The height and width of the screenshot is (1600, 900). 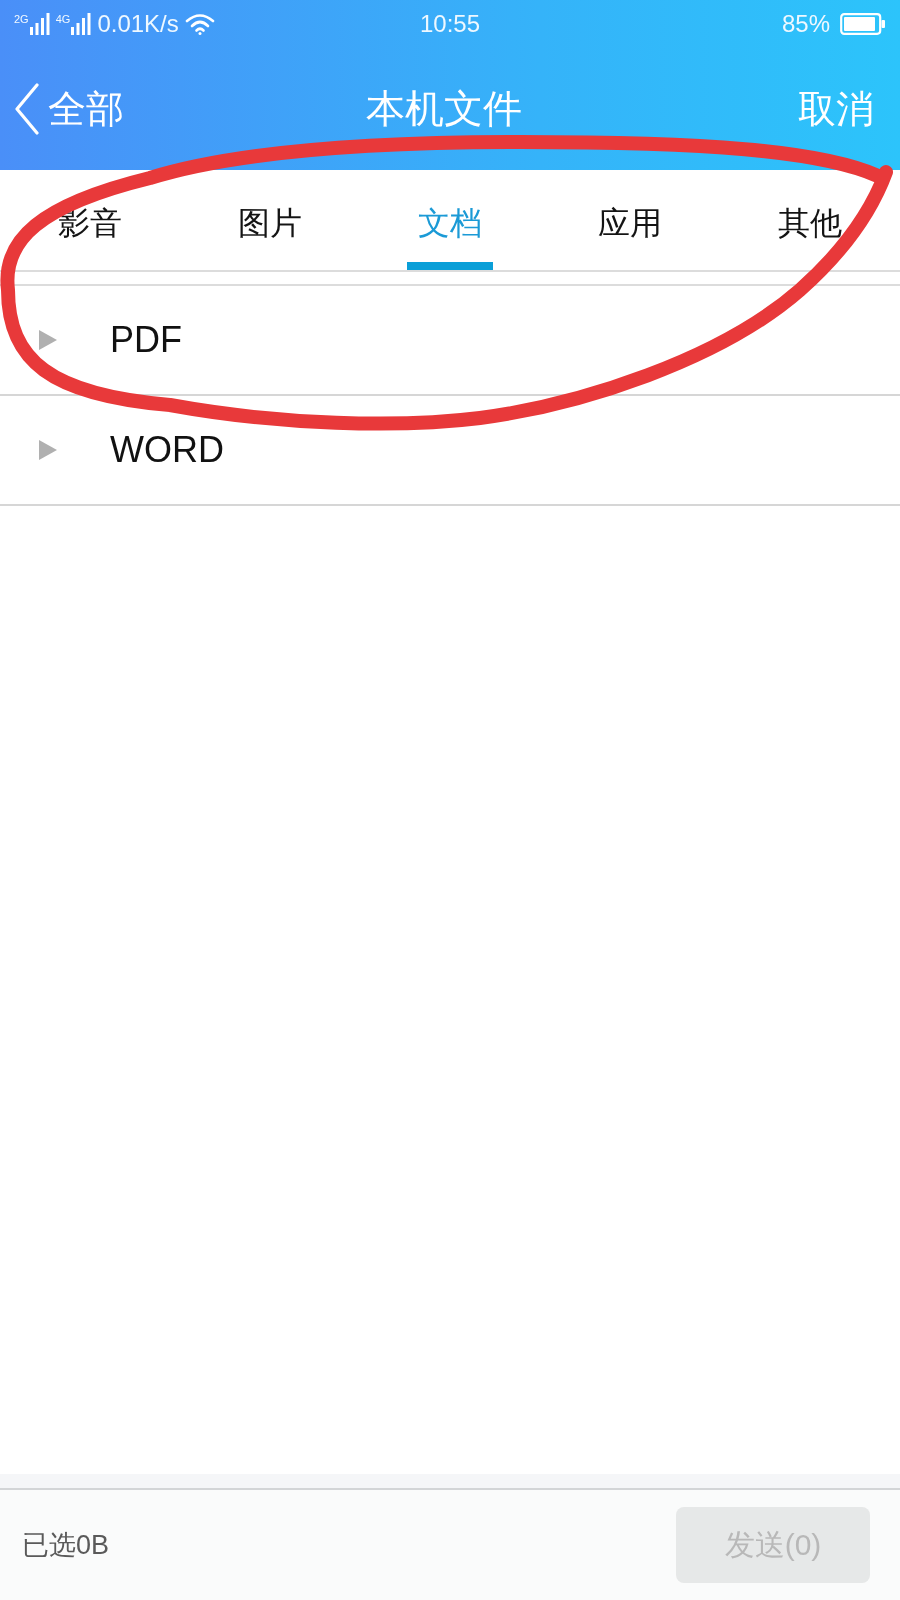 What do you see at coordinates (863, 24) in the screenshot?
I see `battery-icon` at bounding box center [863, 24].